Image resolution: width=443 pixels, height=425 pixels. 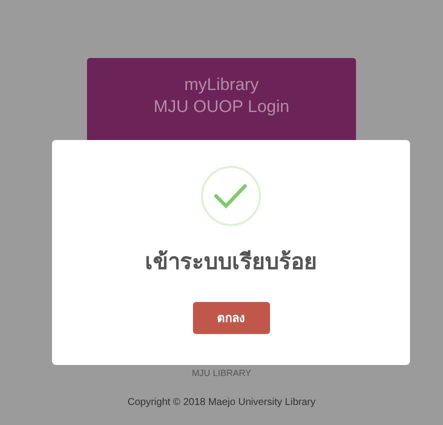 What do you see at coordinates (231, 318) in the screenshot?
I see `ok-button: ตกลง` at bounding box center [231, 318].